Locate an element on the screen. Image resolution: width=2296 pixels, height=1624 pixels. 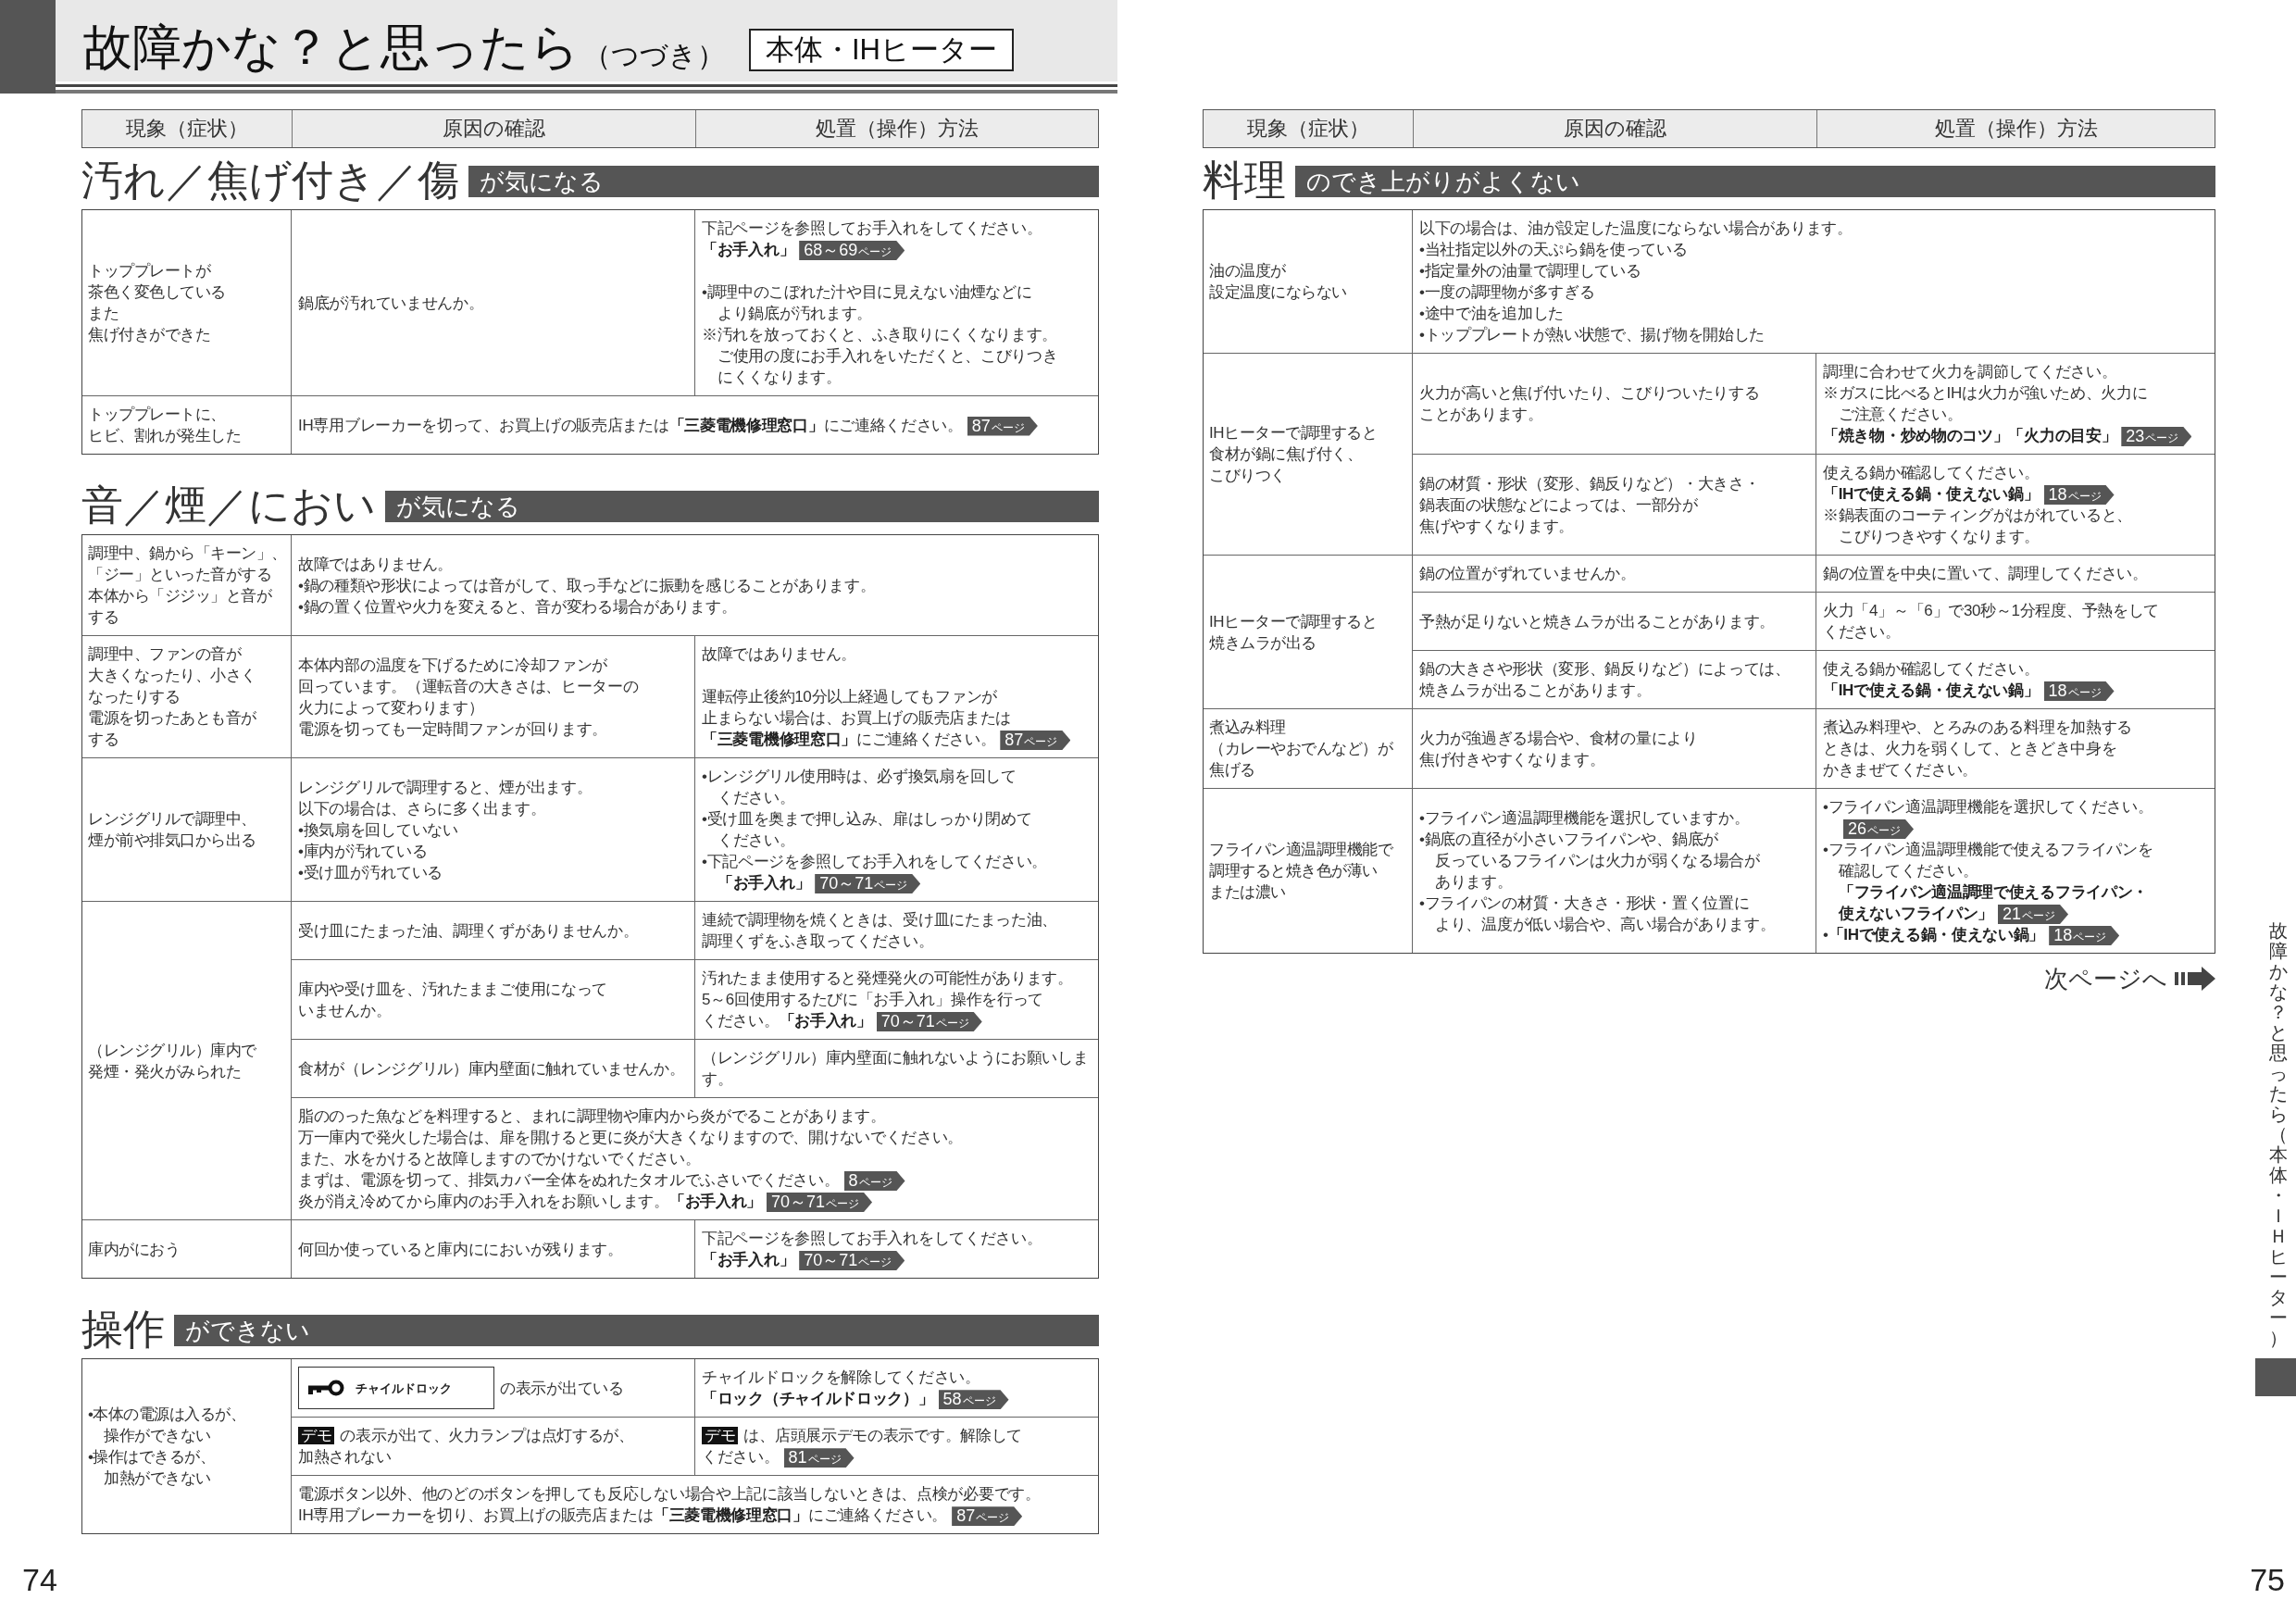
cell-text: 火力が高いと焦げ付いたり、こびりついたりする ことがあります。 is located at coordinates (1589, 404).